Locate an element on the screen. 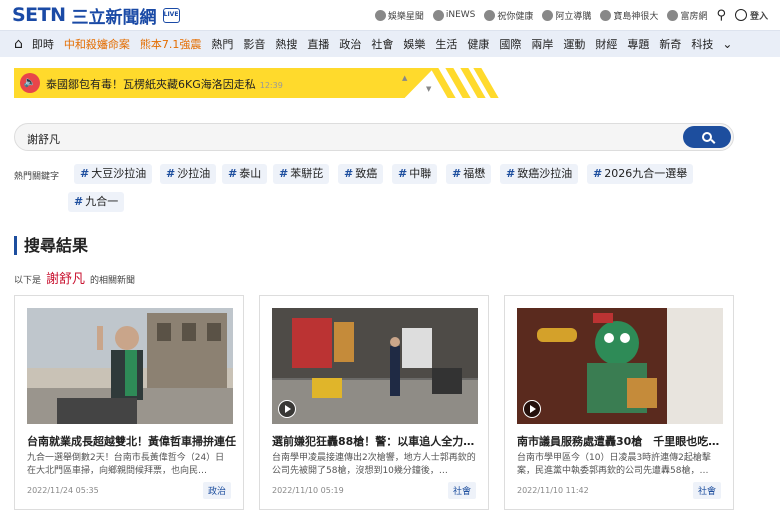 This screenshot has width=780, height=515. logo-chinese: 三立新聞網 is located at coordinates (114, 17).